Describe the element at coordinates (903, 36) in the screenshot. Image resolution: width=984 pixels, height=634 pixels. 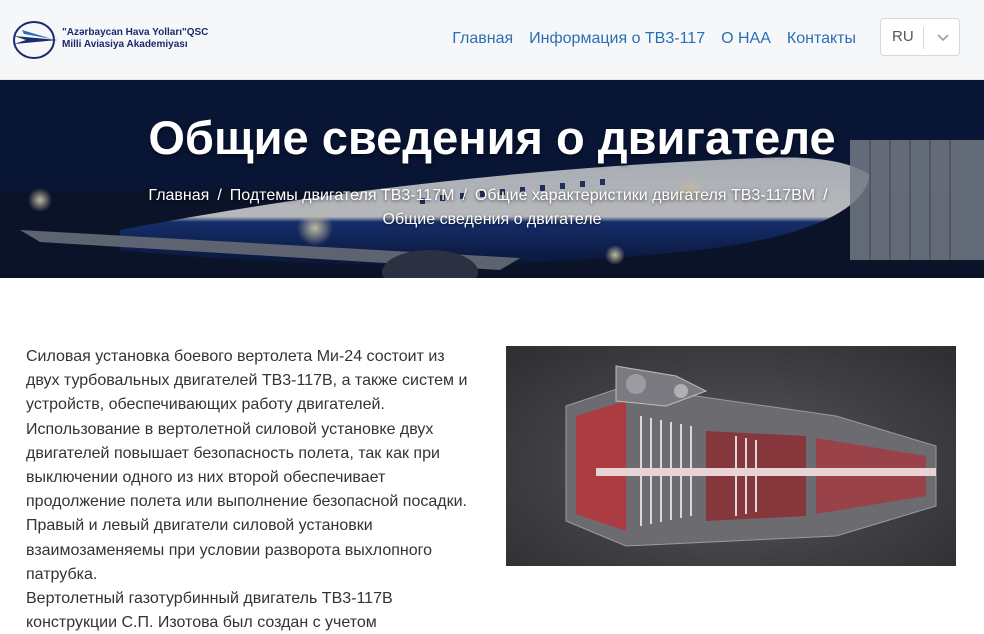
I see `language-value: RU` at that location.